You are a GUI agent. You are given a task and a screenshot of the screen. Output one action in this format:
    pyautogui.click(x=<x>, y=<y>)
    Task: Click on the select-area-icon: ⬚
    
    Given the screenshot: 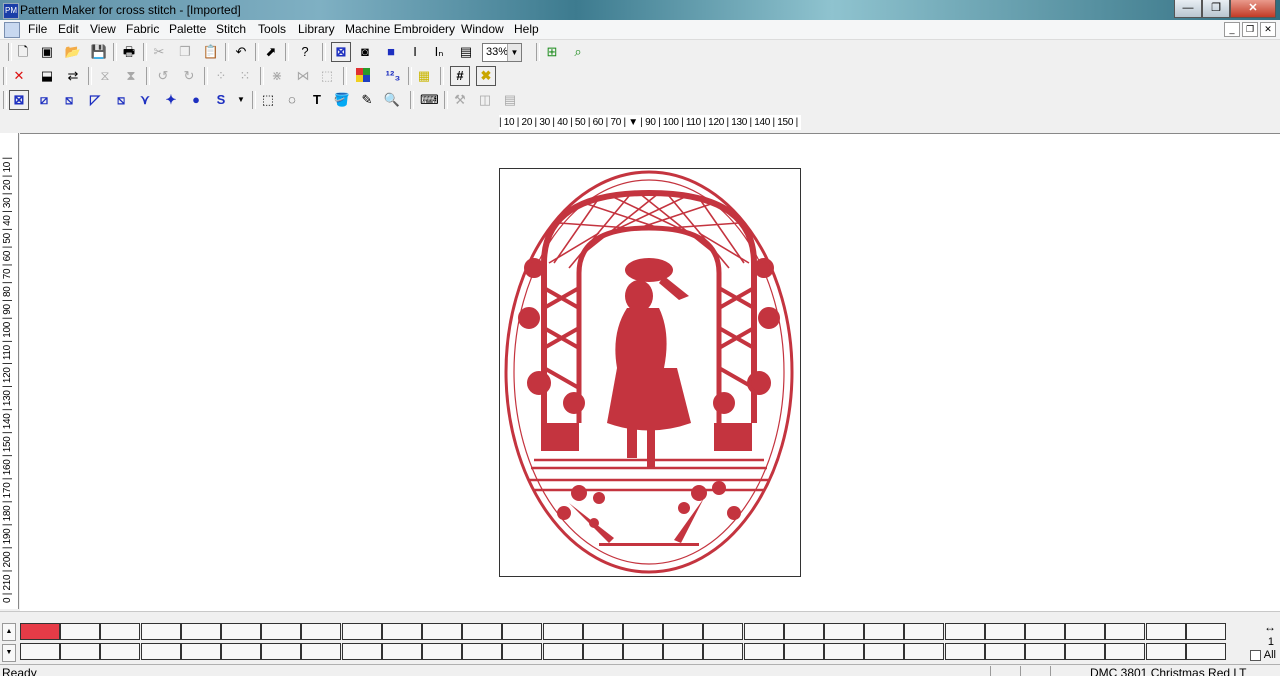 What is the action you would take?
    pyautogui.click(x=327, y=76)
    